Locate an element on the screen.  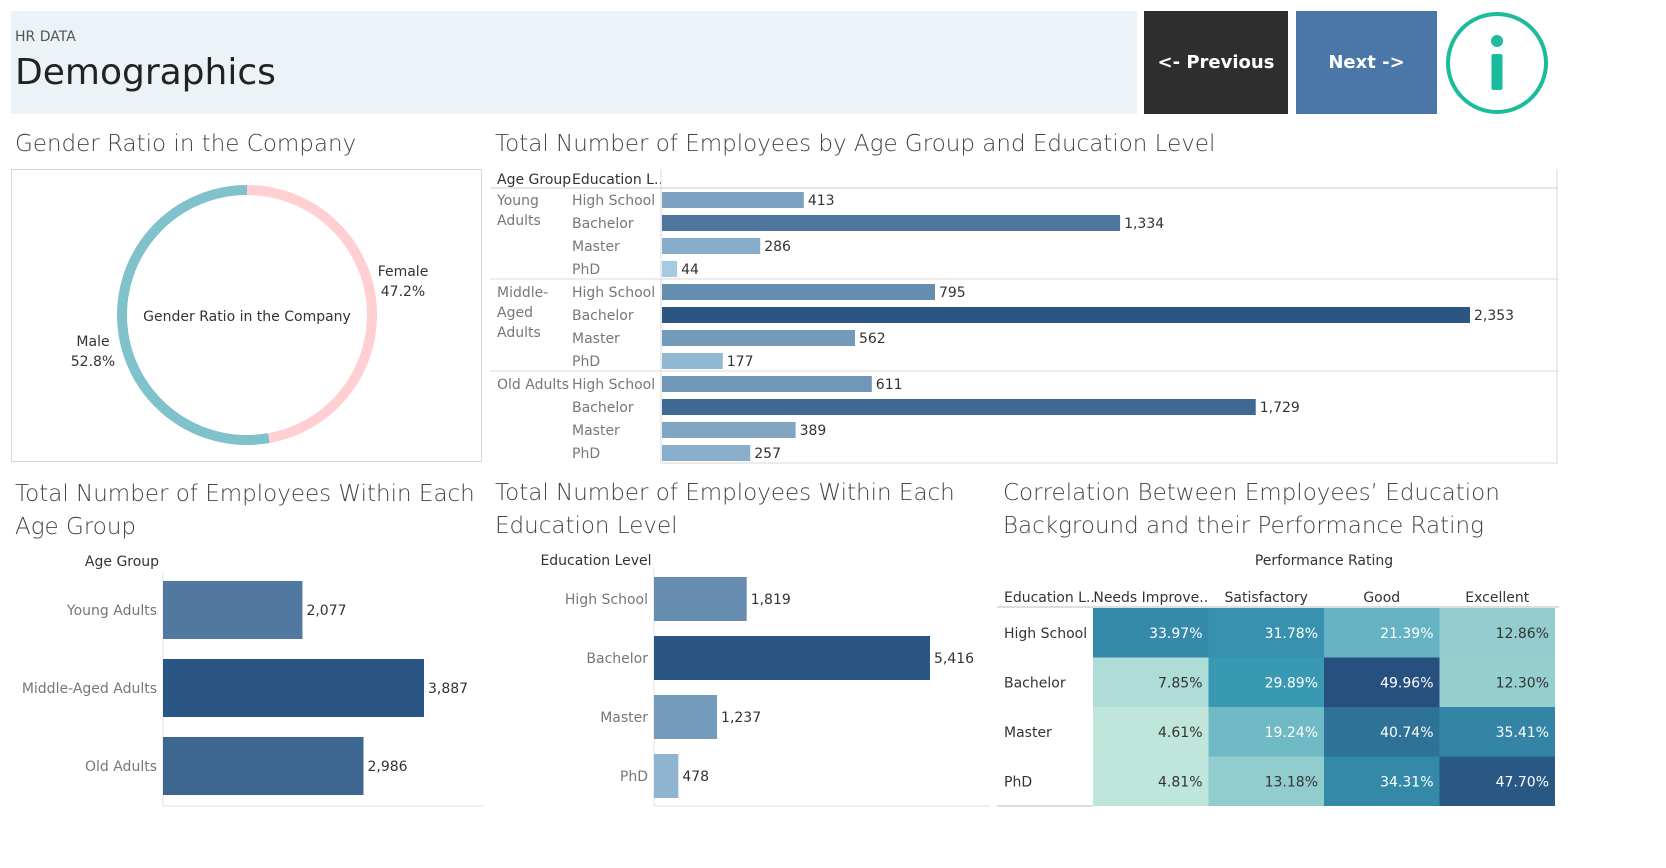
bar-old-adults-phd is located at coordinates (706, 453).